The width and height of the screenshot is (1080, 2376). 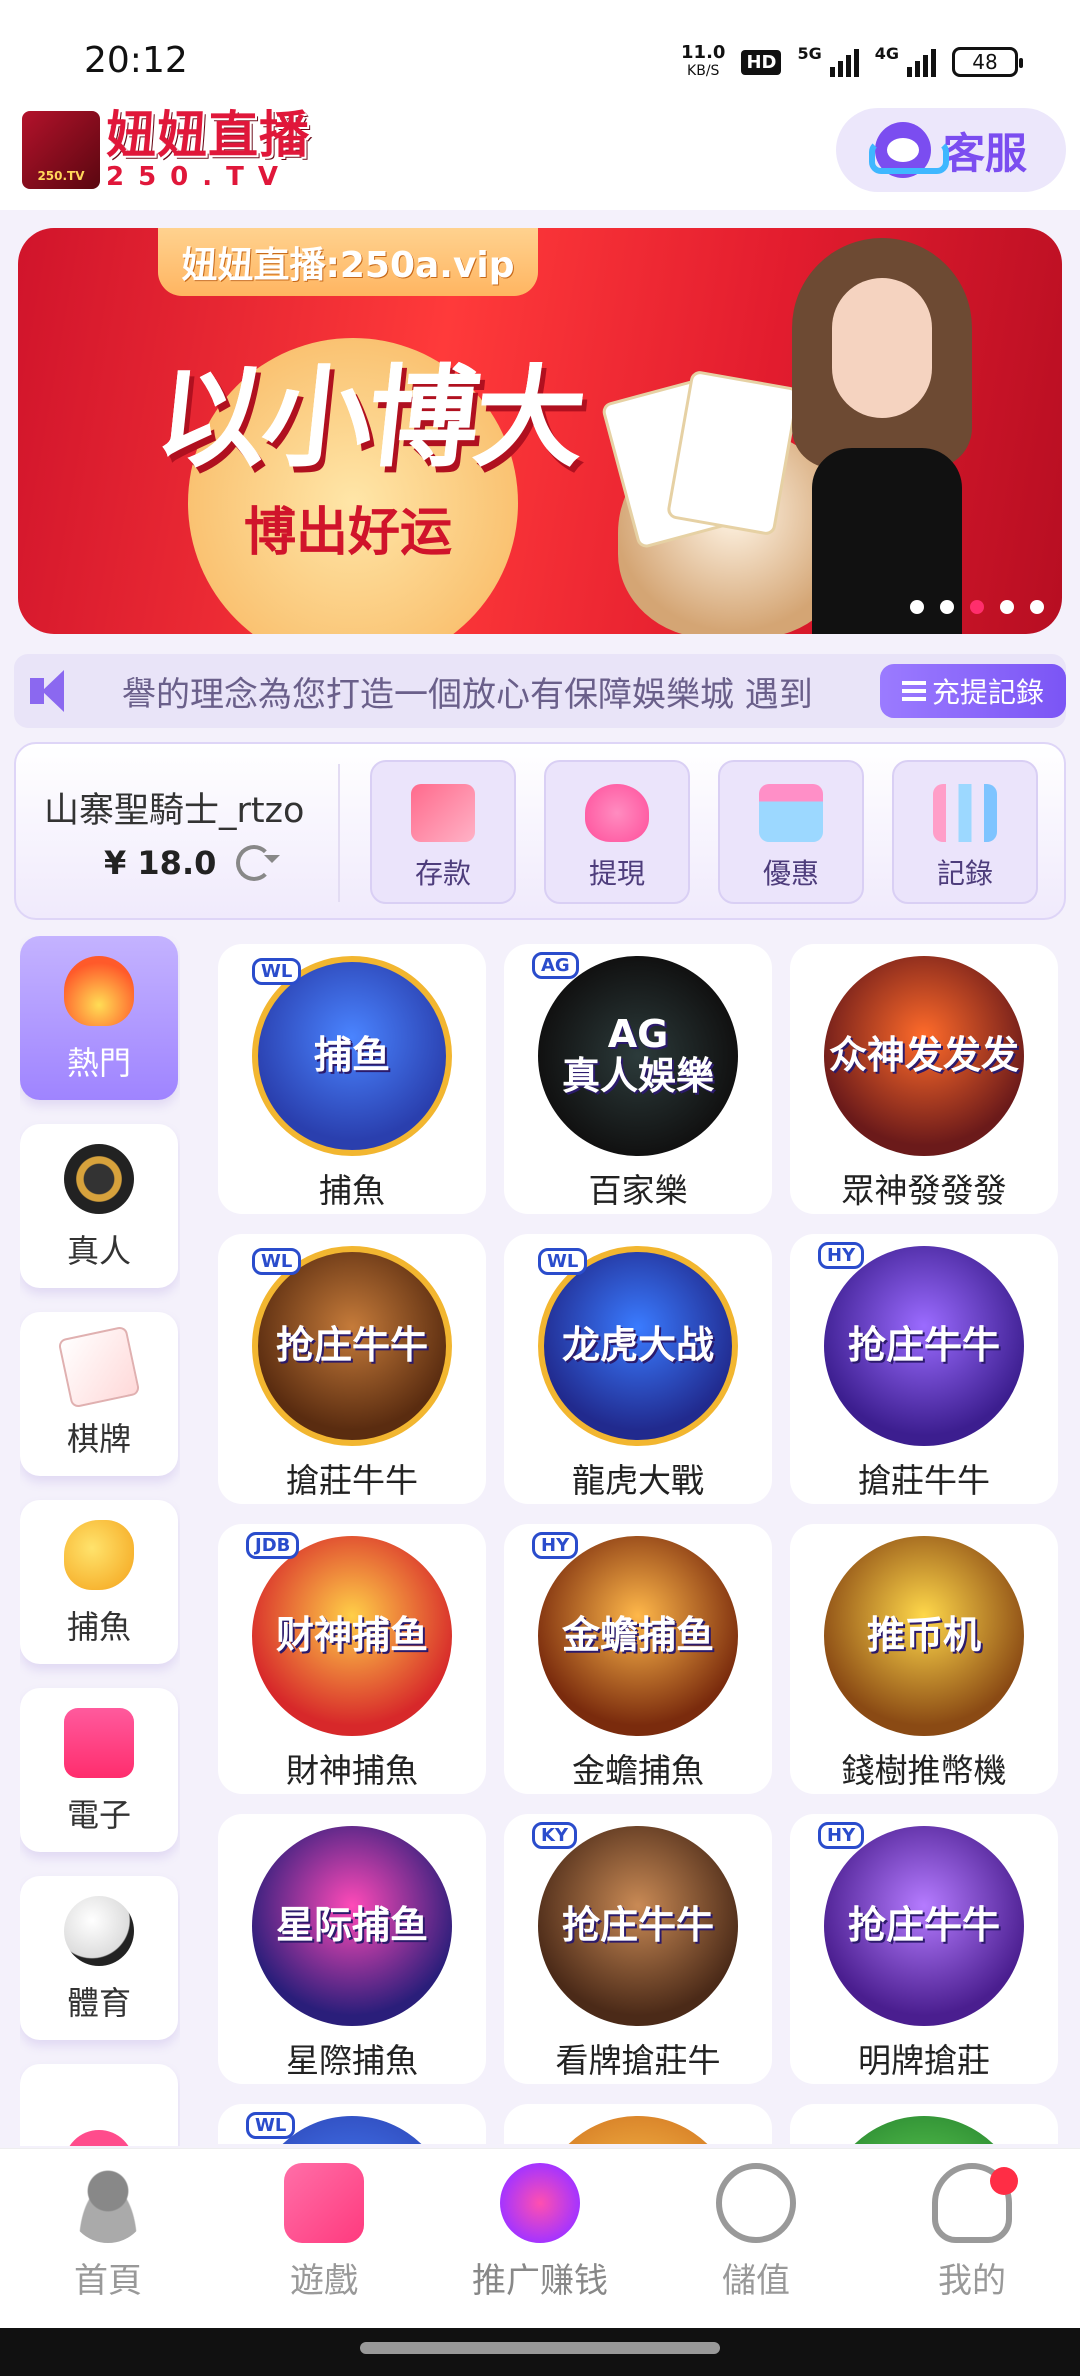 I want to click on announcement-text: 譽的理念為您打造一個放心有保障娛樂城 遇到, so click(x=467, y=694).